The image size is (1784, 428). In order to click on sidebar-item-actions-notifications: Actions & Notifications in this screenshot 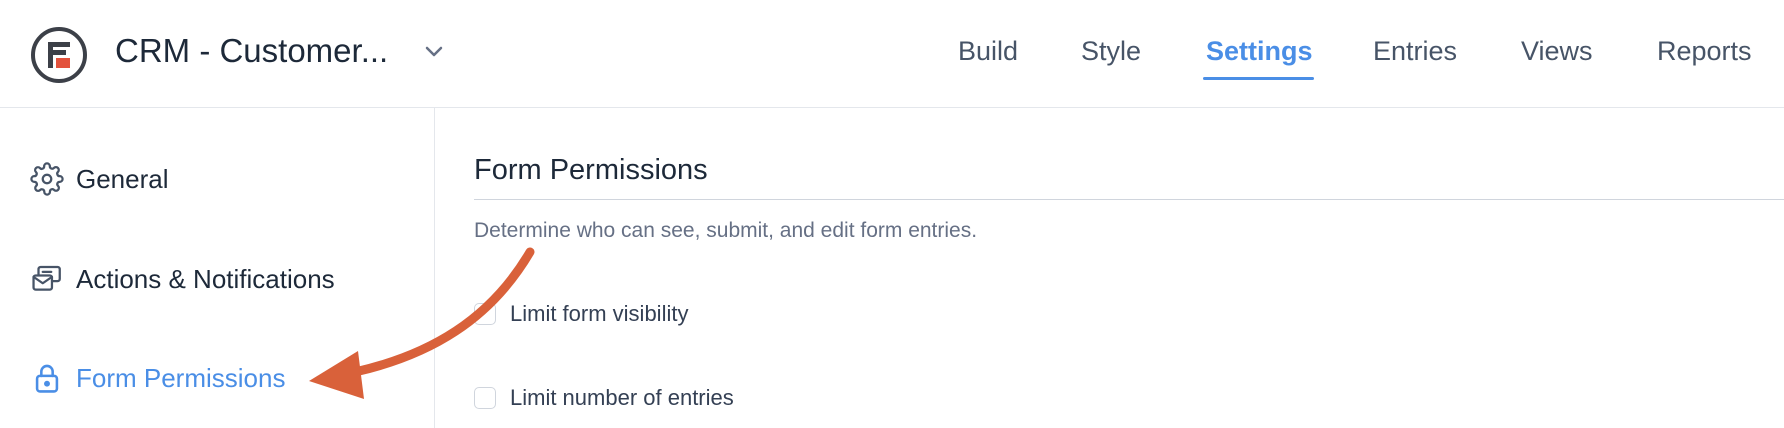, I will do `click(182, 279)`.